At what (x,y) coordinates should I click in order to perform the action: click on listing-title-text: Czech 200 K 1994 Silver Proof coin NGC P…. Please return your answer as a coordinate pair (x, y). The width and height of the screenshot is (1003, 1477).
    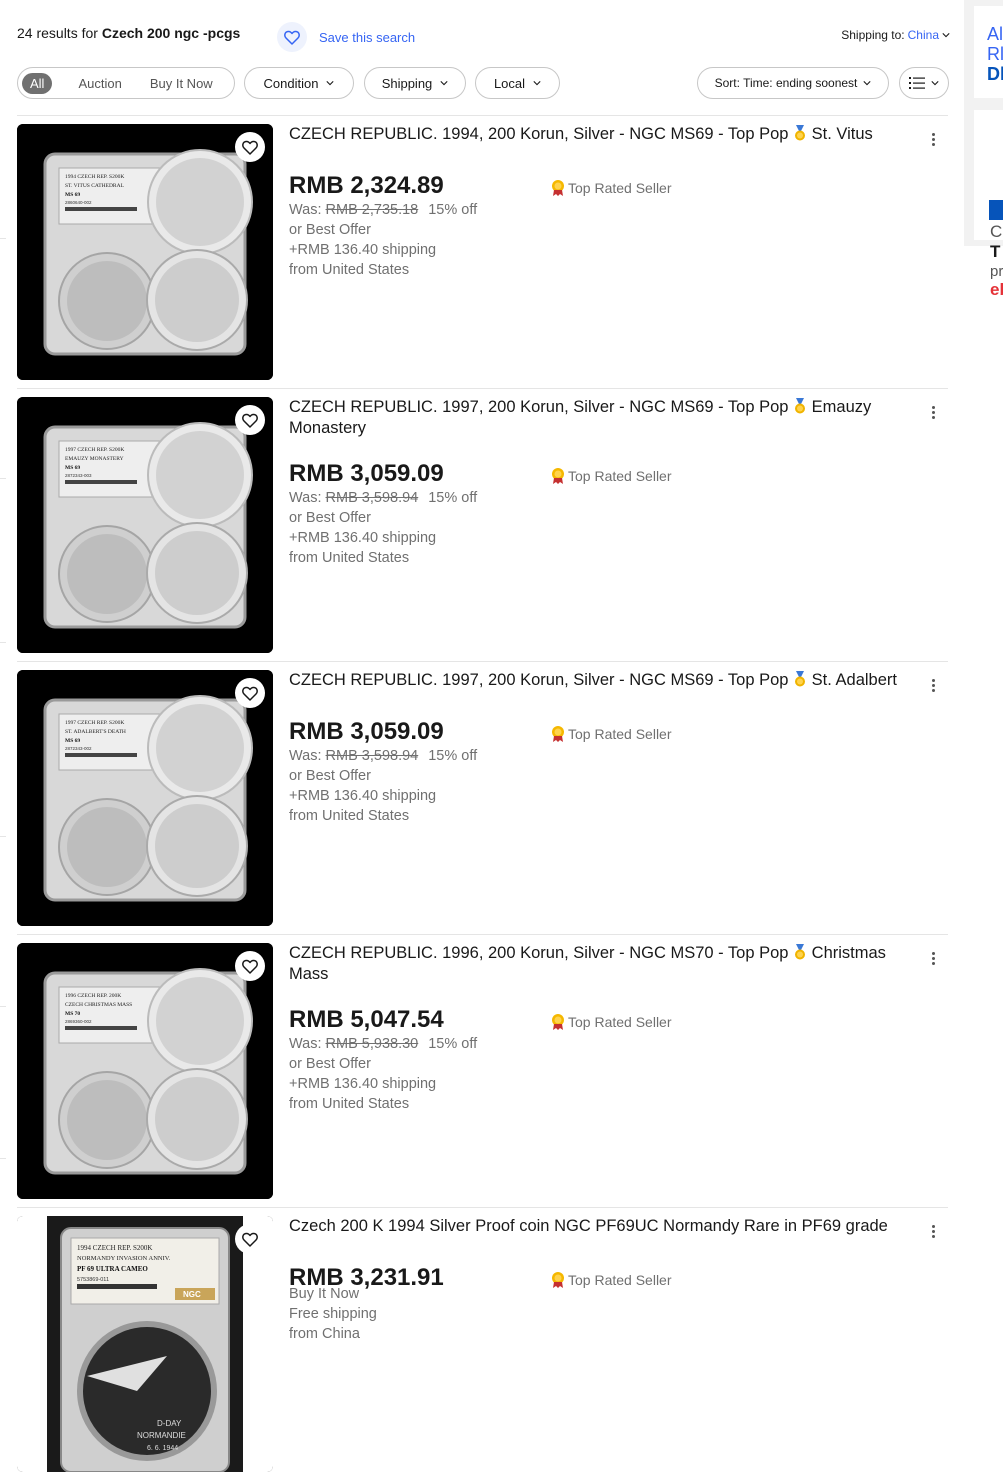
    Looking at the image, I should click on (588, 1226).